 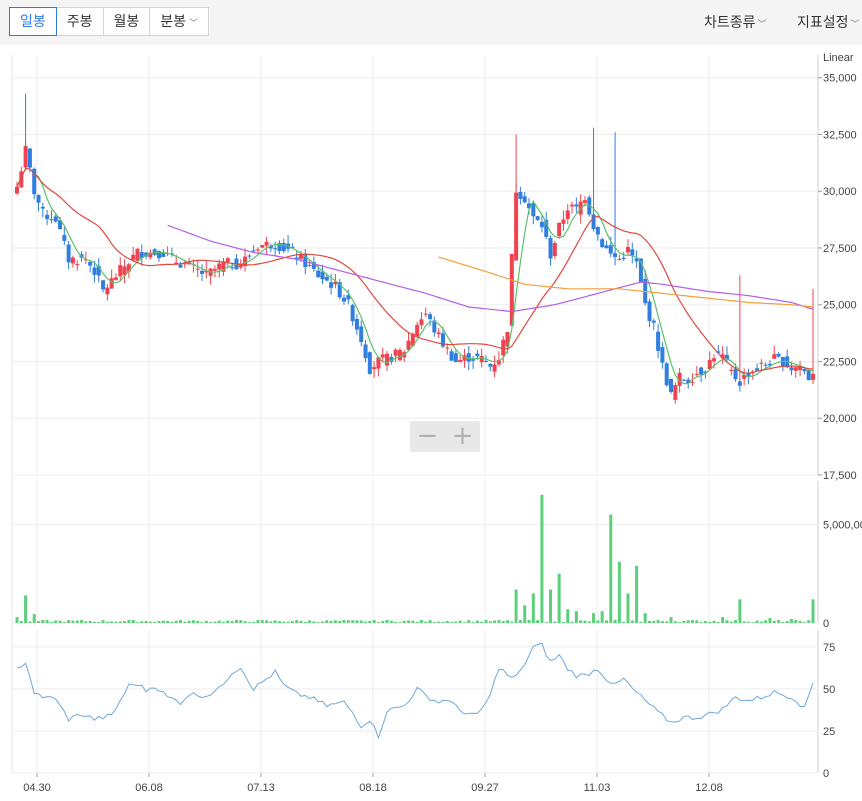 I want to click on price-tick-label: 20,000, so click(x=840, y=419).